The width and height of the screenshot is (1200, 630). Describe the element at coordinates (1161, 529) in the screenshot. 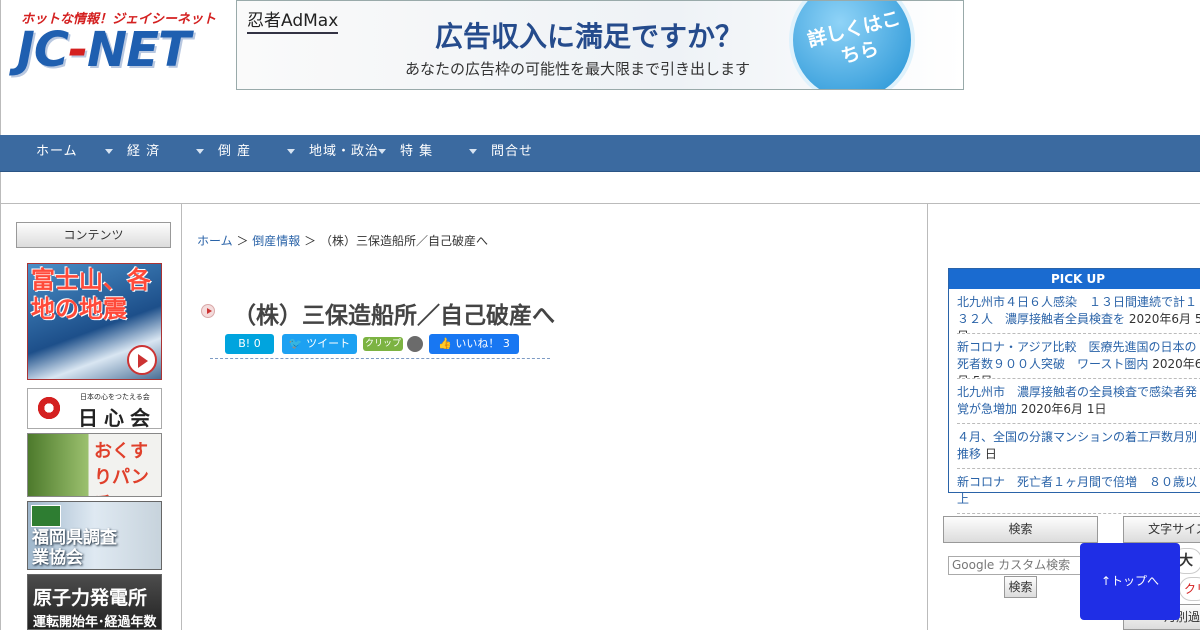

I see `font-size-heading: 文字サイズ` at that location.